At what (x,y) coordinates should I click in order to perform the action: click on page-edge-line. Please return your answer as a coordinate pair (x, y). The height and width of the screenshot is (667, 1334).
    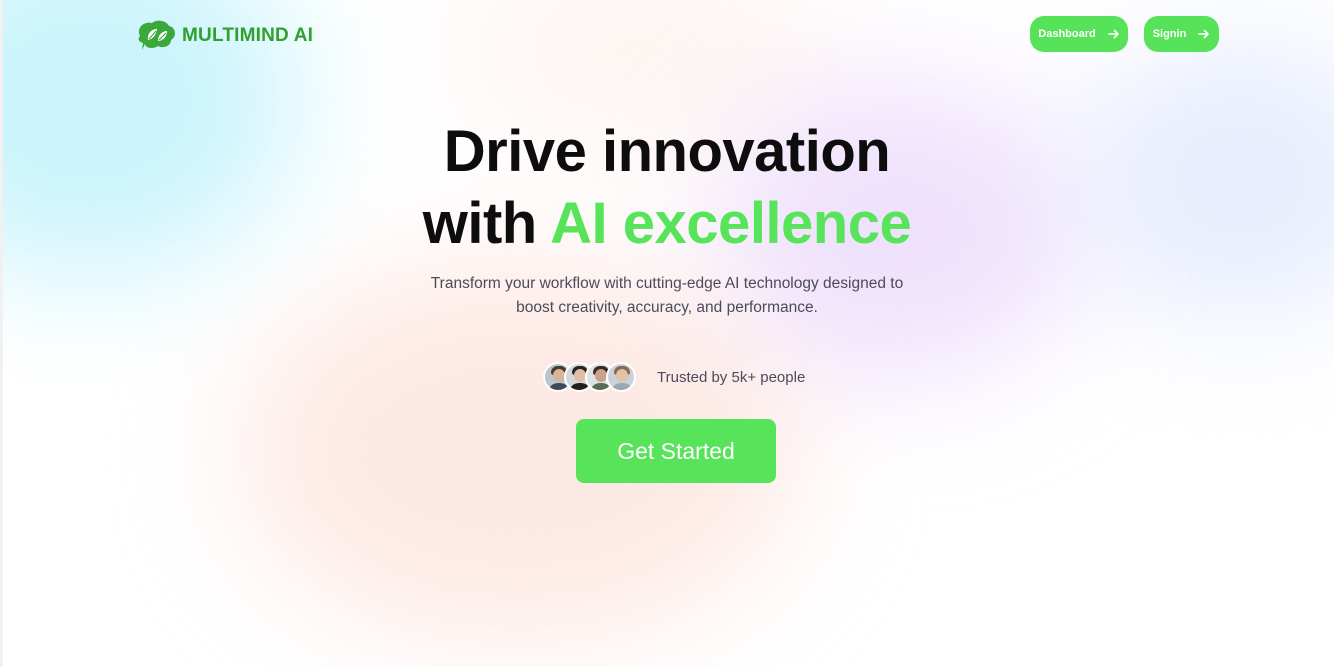
    Looking at the image, I should click on (1, 333).